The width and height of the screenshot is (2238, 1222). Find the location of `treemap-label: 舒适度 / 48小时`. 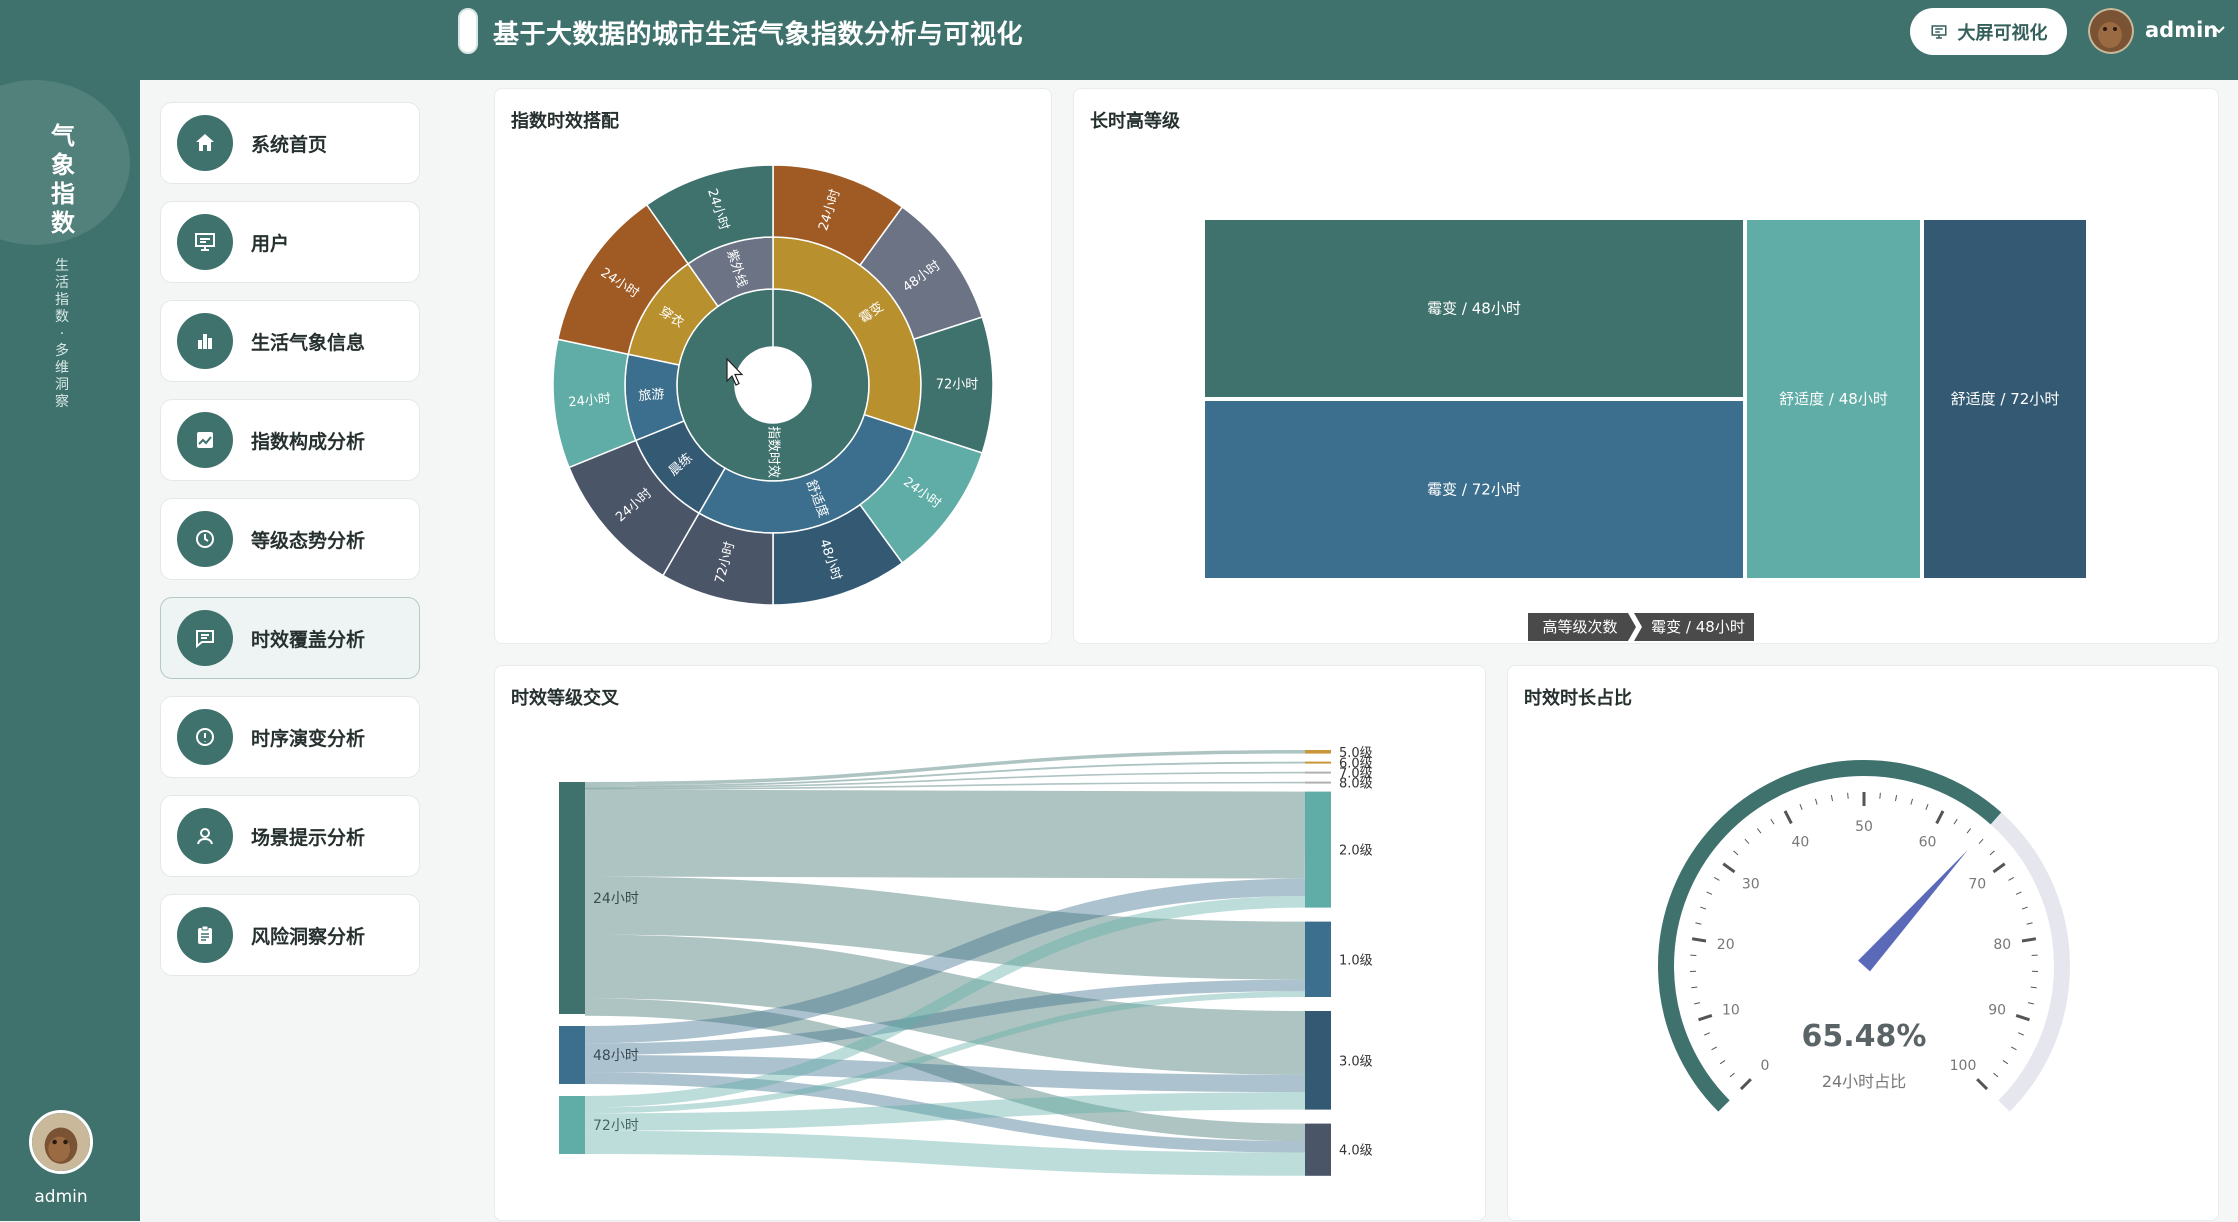

treemap-label: 舒适度 / 48小时 is located at coordinates (1833, 399).